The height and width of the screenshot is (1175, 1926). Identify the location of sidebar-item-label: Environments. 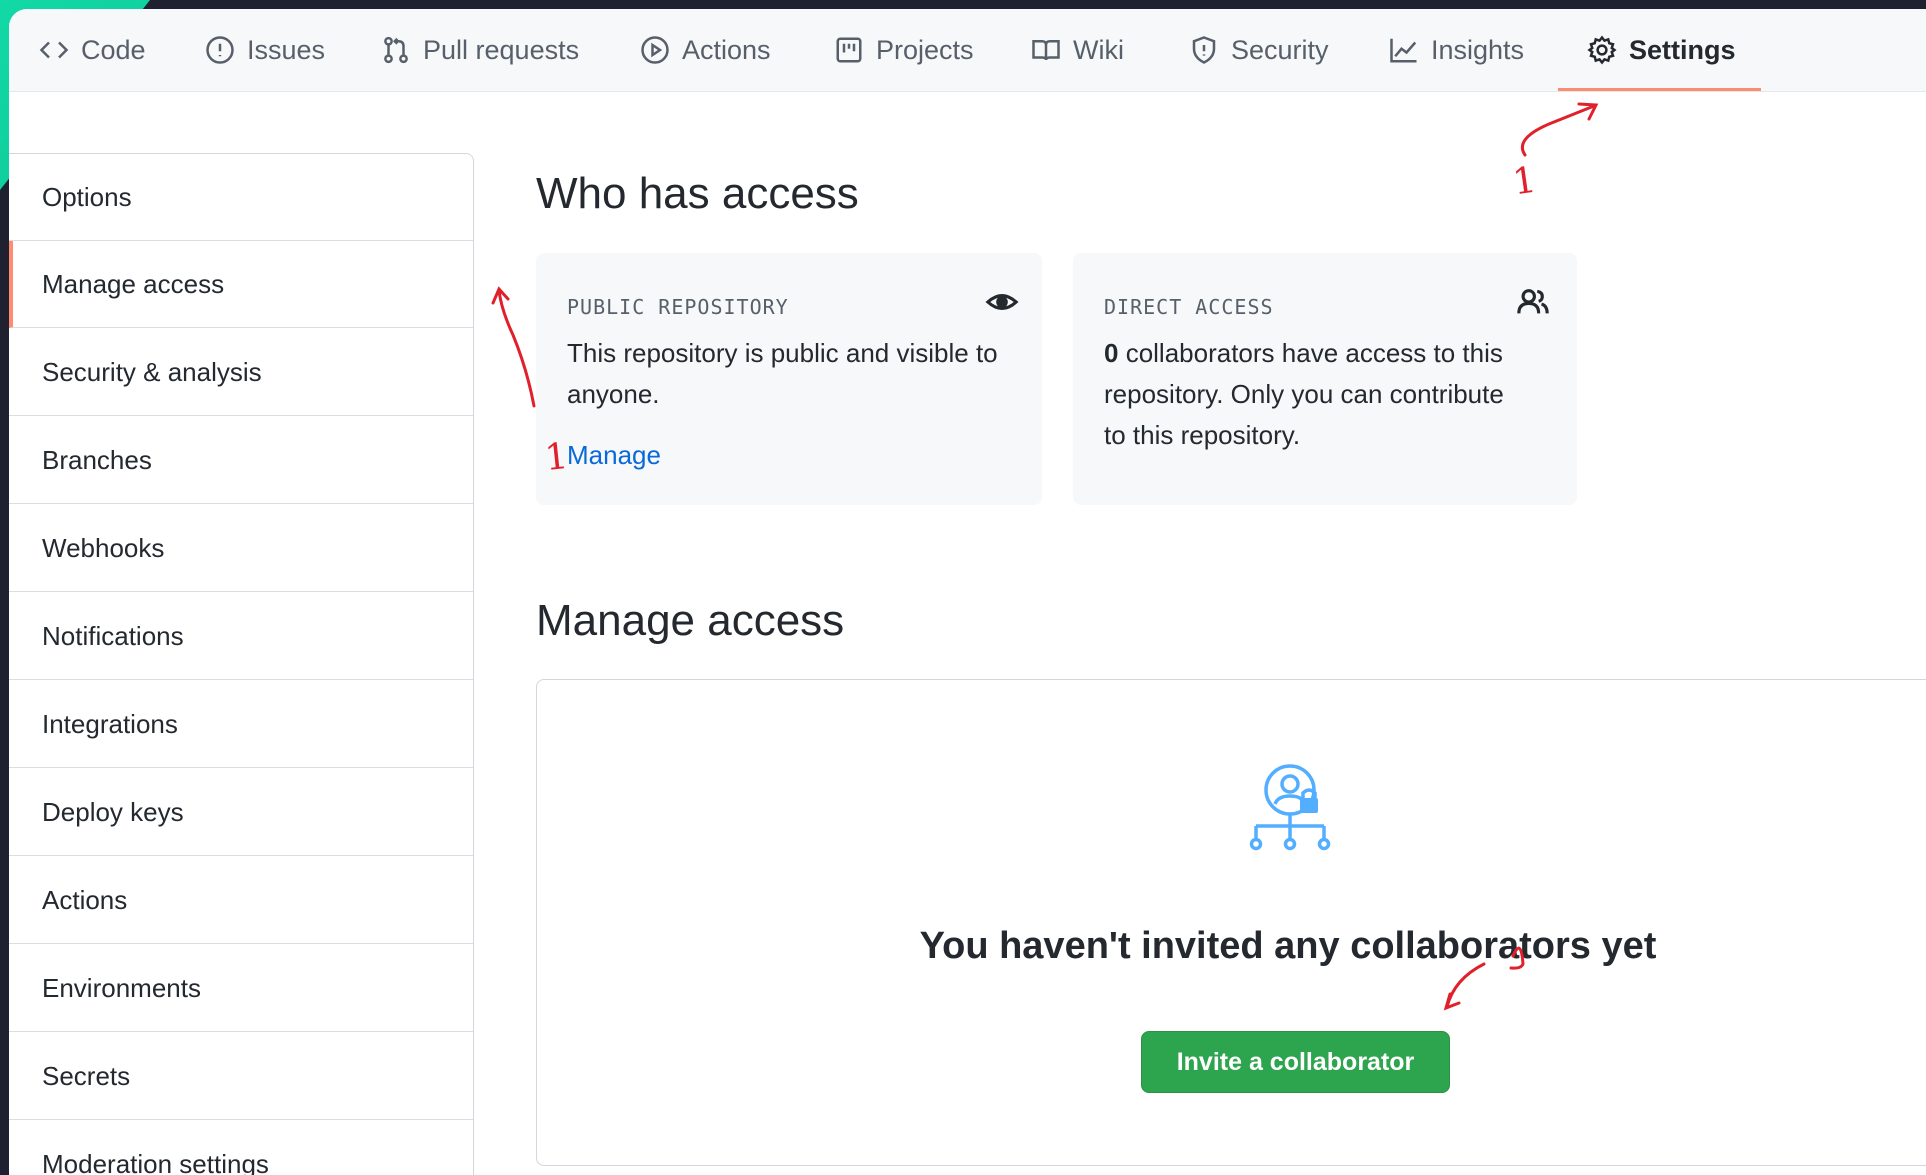
(121, 987).